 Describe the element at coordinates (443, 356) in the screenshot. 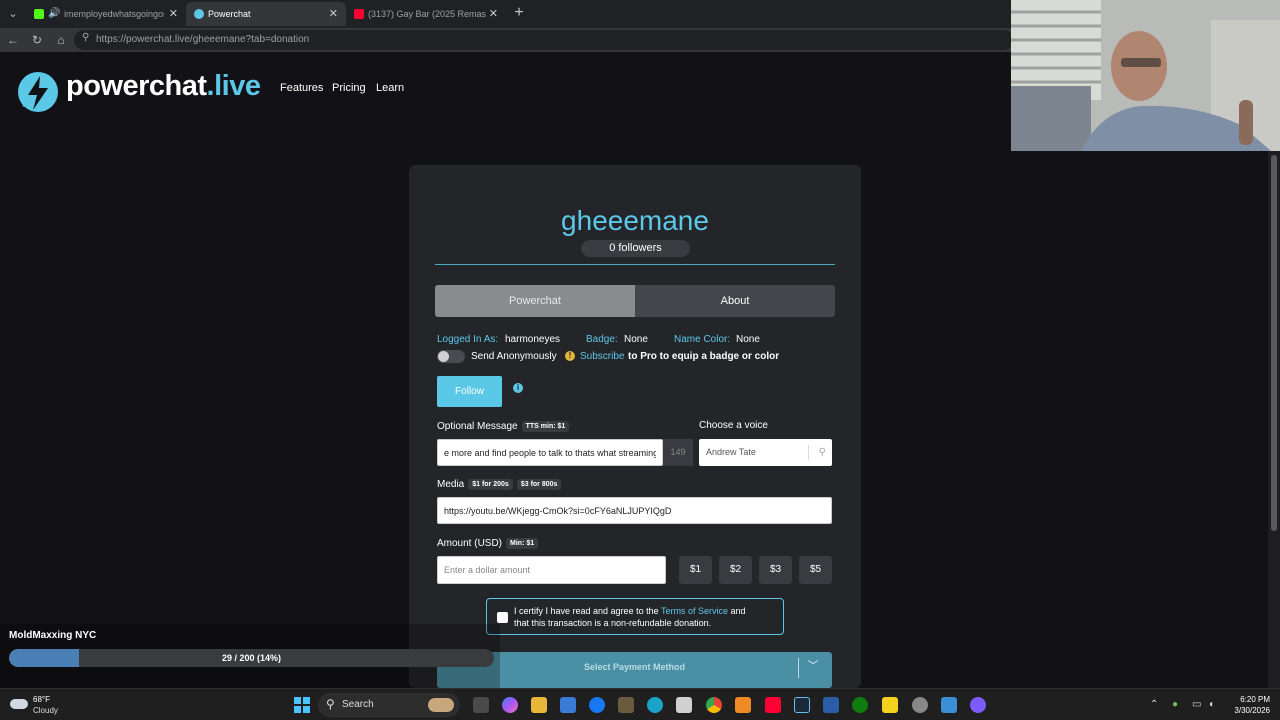

I see `toggle-knob` at that location.